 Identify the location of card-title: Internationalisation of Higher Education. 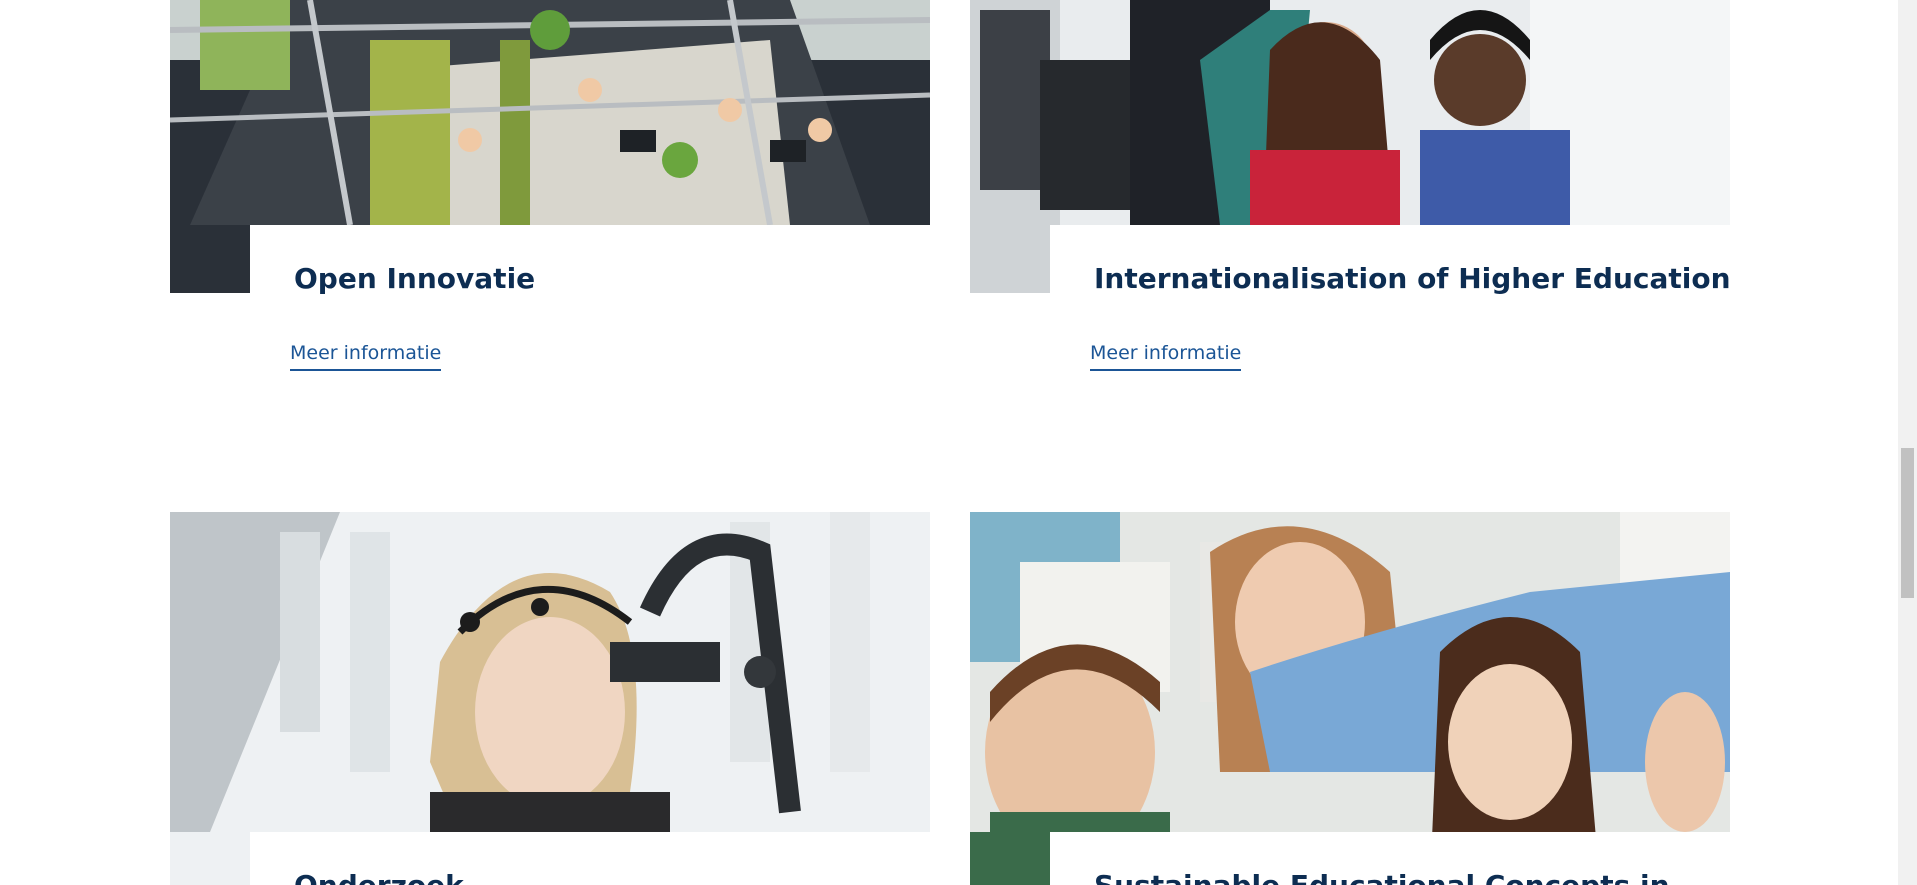
(1412, 278).